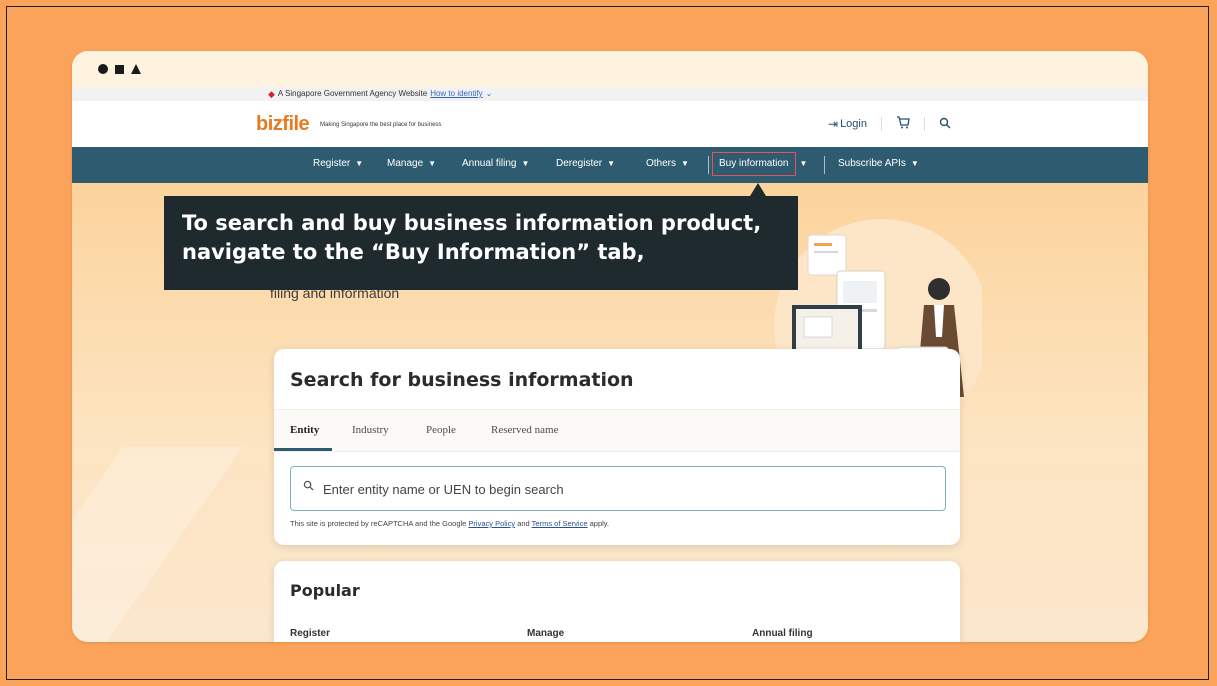 The height and width of the screenshot is (686, 1217). I want to click on window-shapes, so click(119, 69).